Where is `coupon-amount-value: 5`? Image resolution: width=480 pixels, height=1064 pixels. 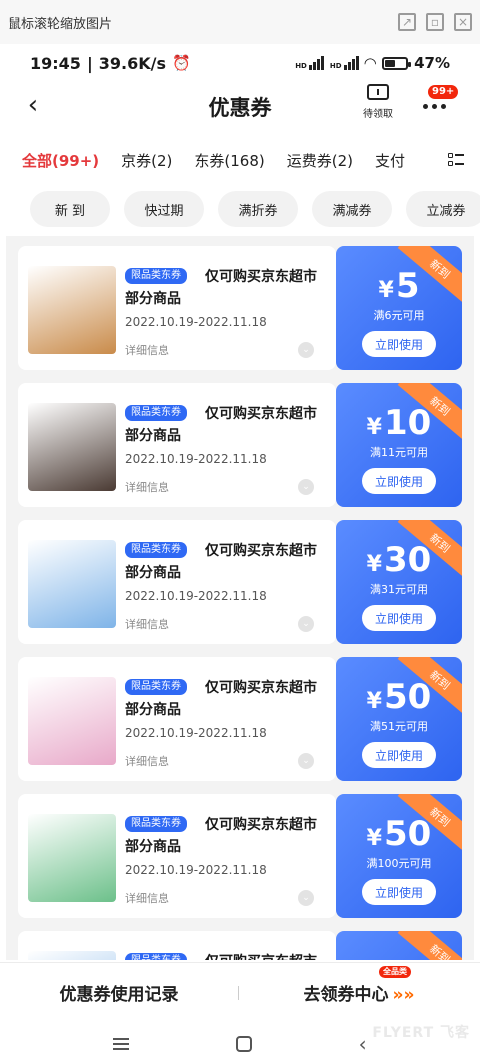
coupon-amount-value: 5 is located at coordinates (407, 286).